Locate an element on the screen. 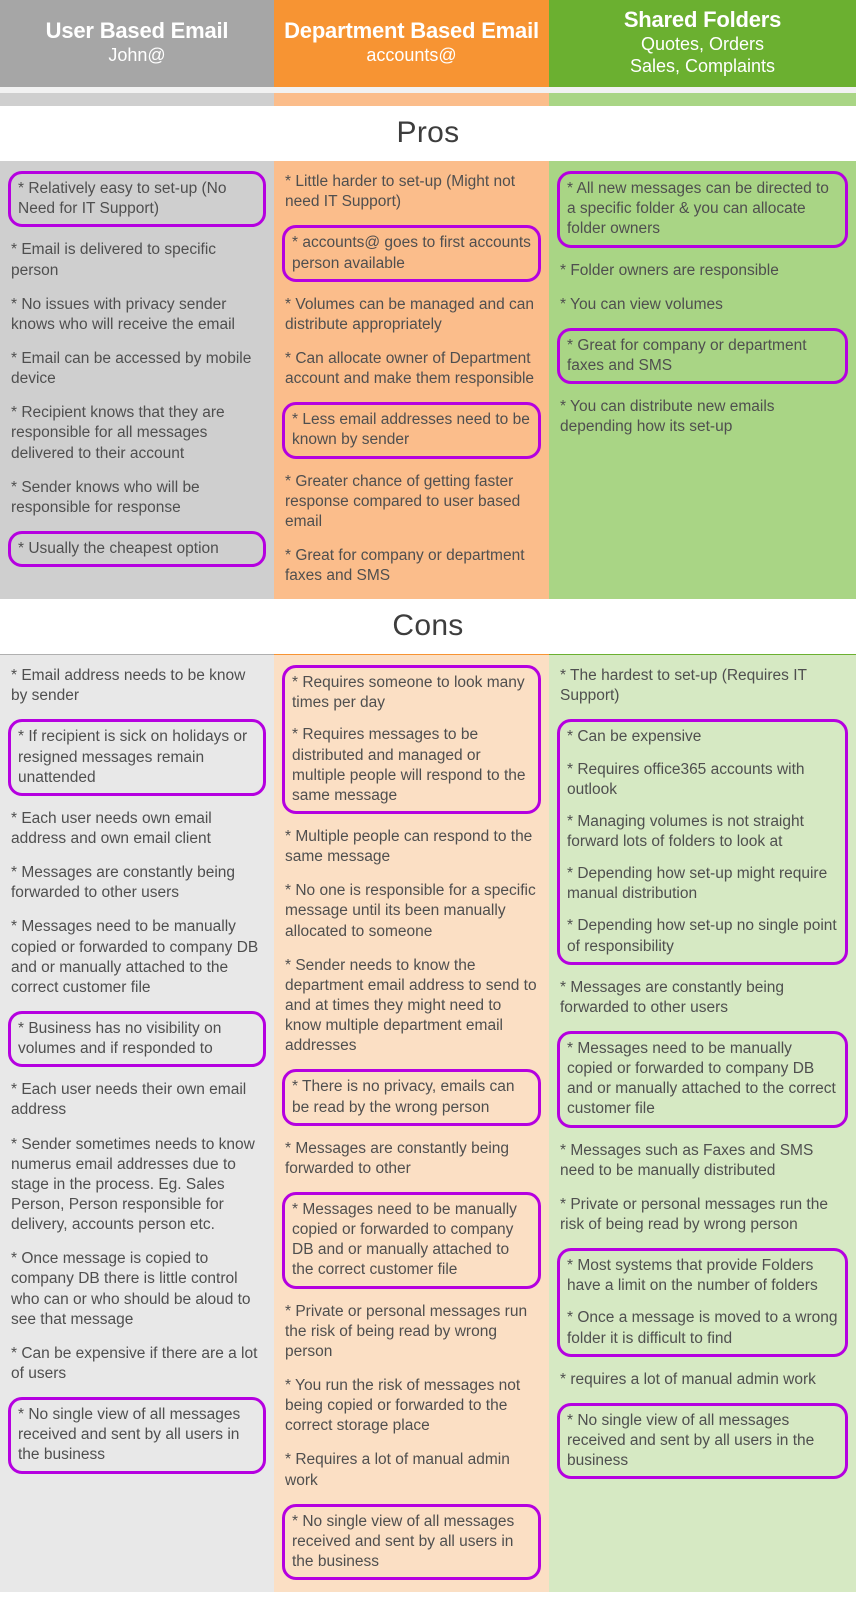 This screenshot has height=1622, width=856. section-title-cons: Cons is located at coordinates (428, 626).